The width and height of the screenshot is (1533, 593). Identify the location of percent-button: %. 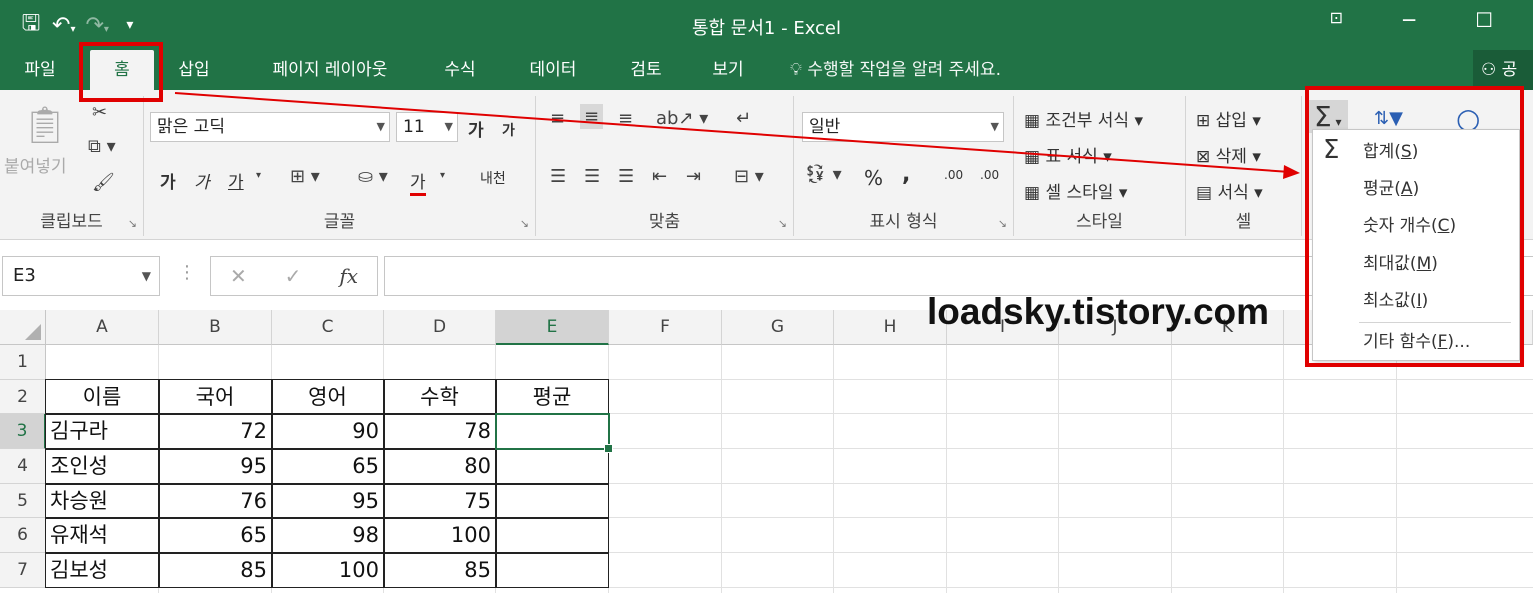
(873, 178).